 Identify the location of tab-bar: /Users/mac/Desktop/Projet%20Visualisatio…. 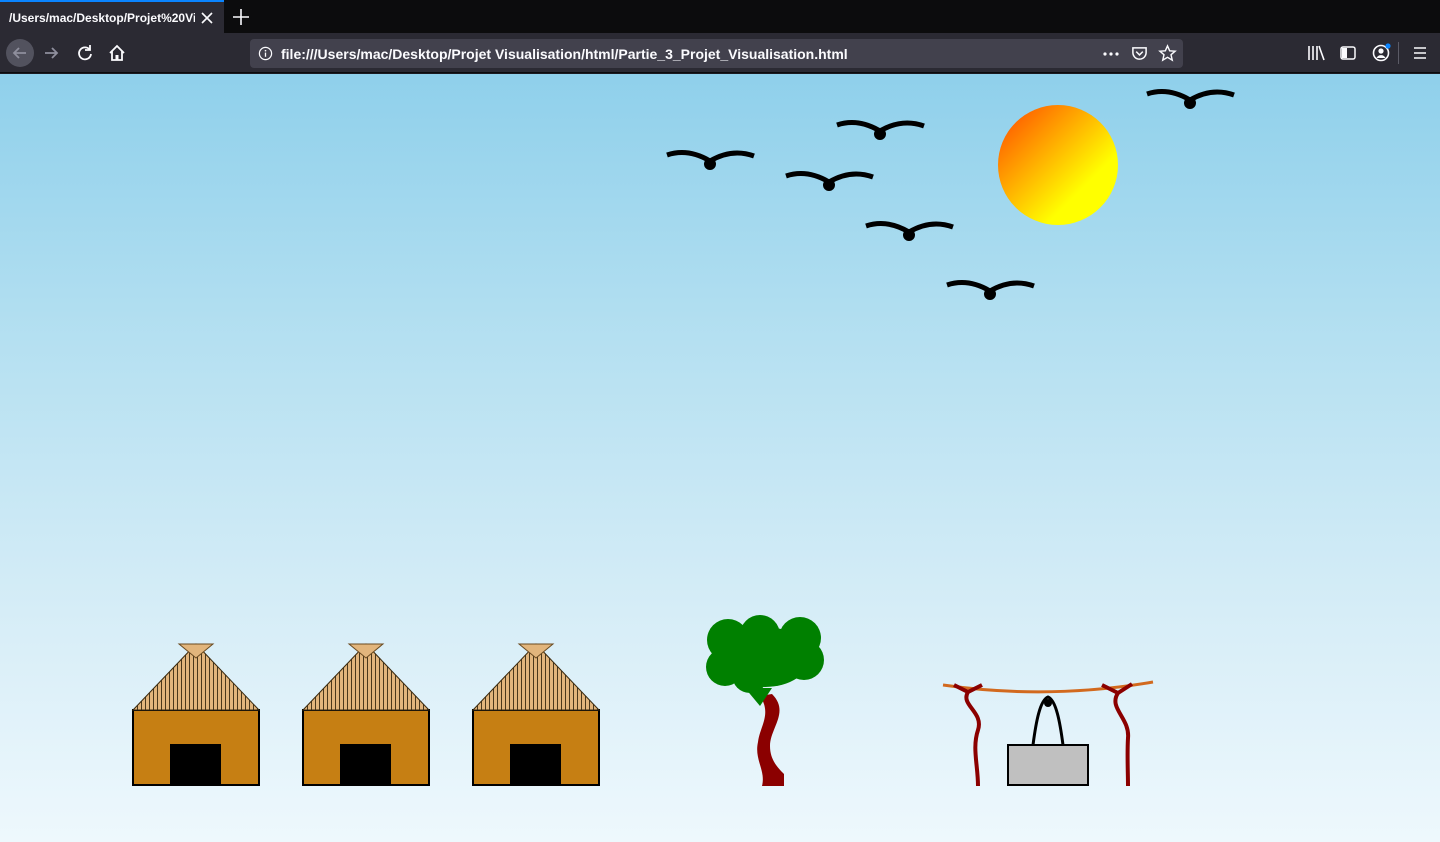
(720, 16).